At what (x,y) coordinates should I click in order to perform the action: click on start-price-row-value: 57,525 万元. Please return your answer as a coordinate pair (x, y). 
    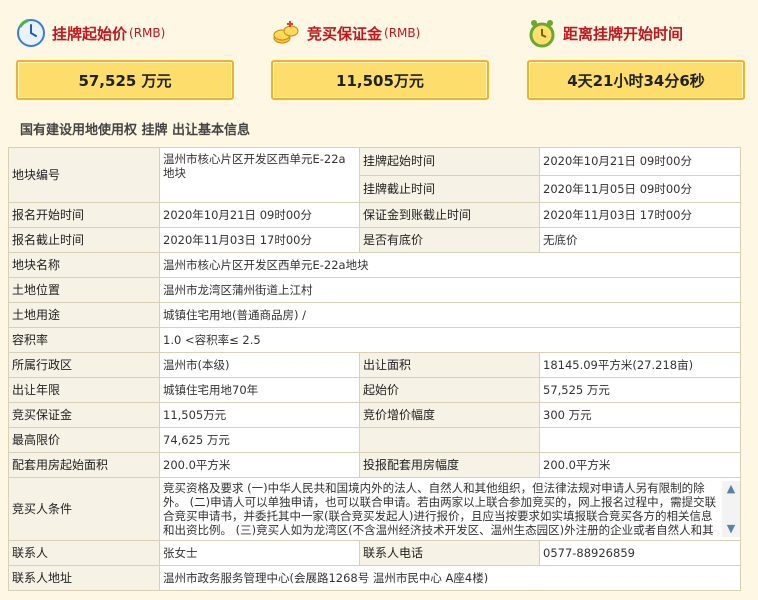
    Looking at the image, I should click on (640, 390).